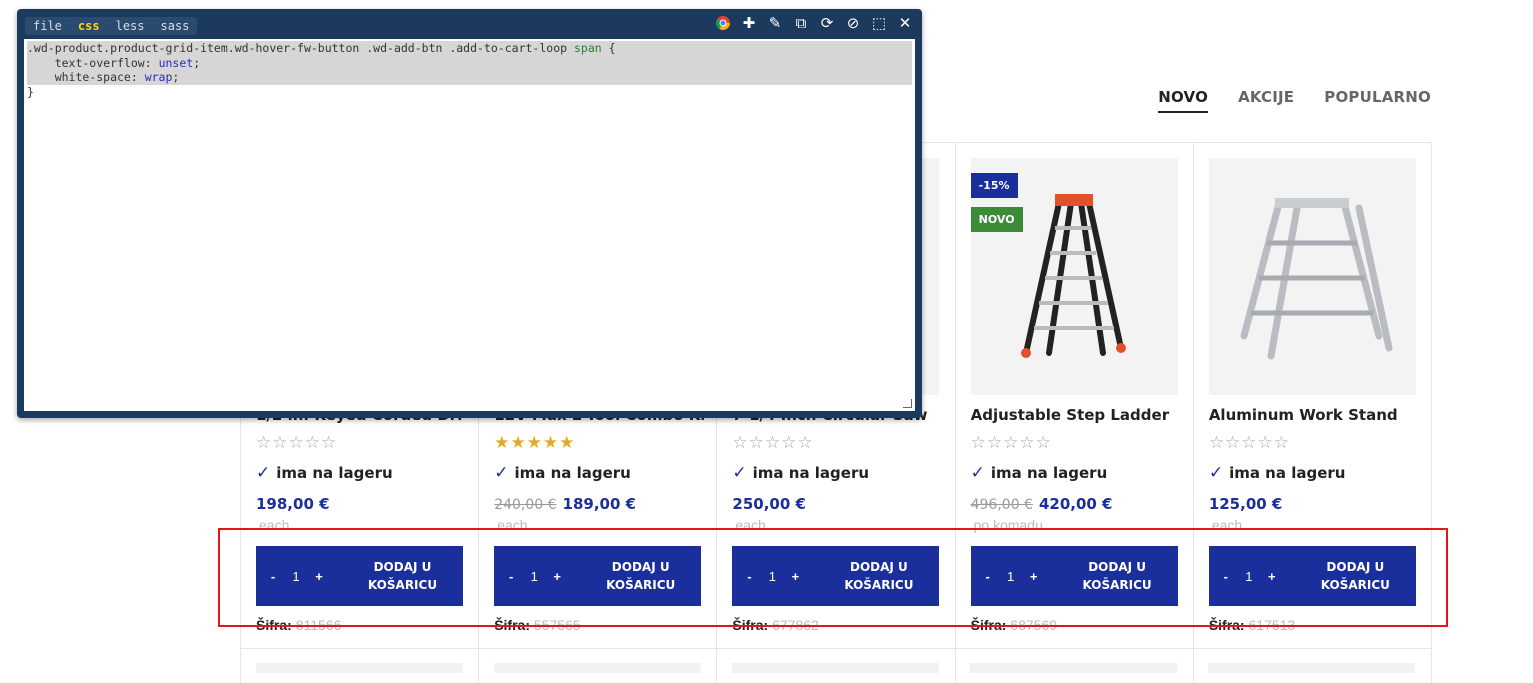 This screenshot has width=1533, height=683. I want to click on close-icon: ✕, so click(905, 23).